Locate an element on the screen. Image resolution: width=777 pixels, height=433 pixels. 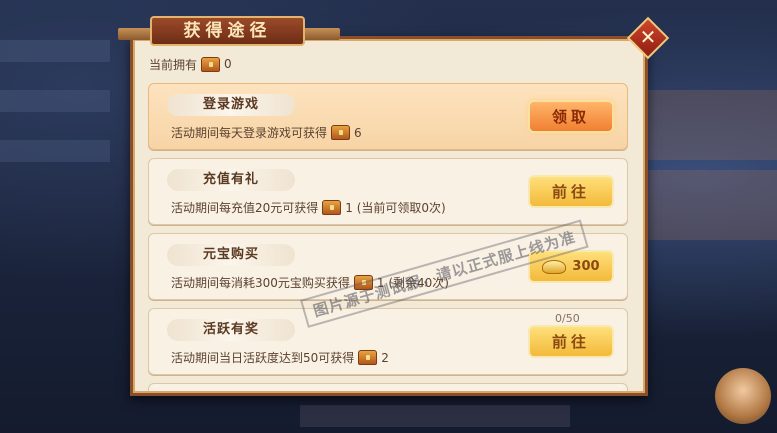
task-title: 充值有礼 is located at coordinates (231, 180).